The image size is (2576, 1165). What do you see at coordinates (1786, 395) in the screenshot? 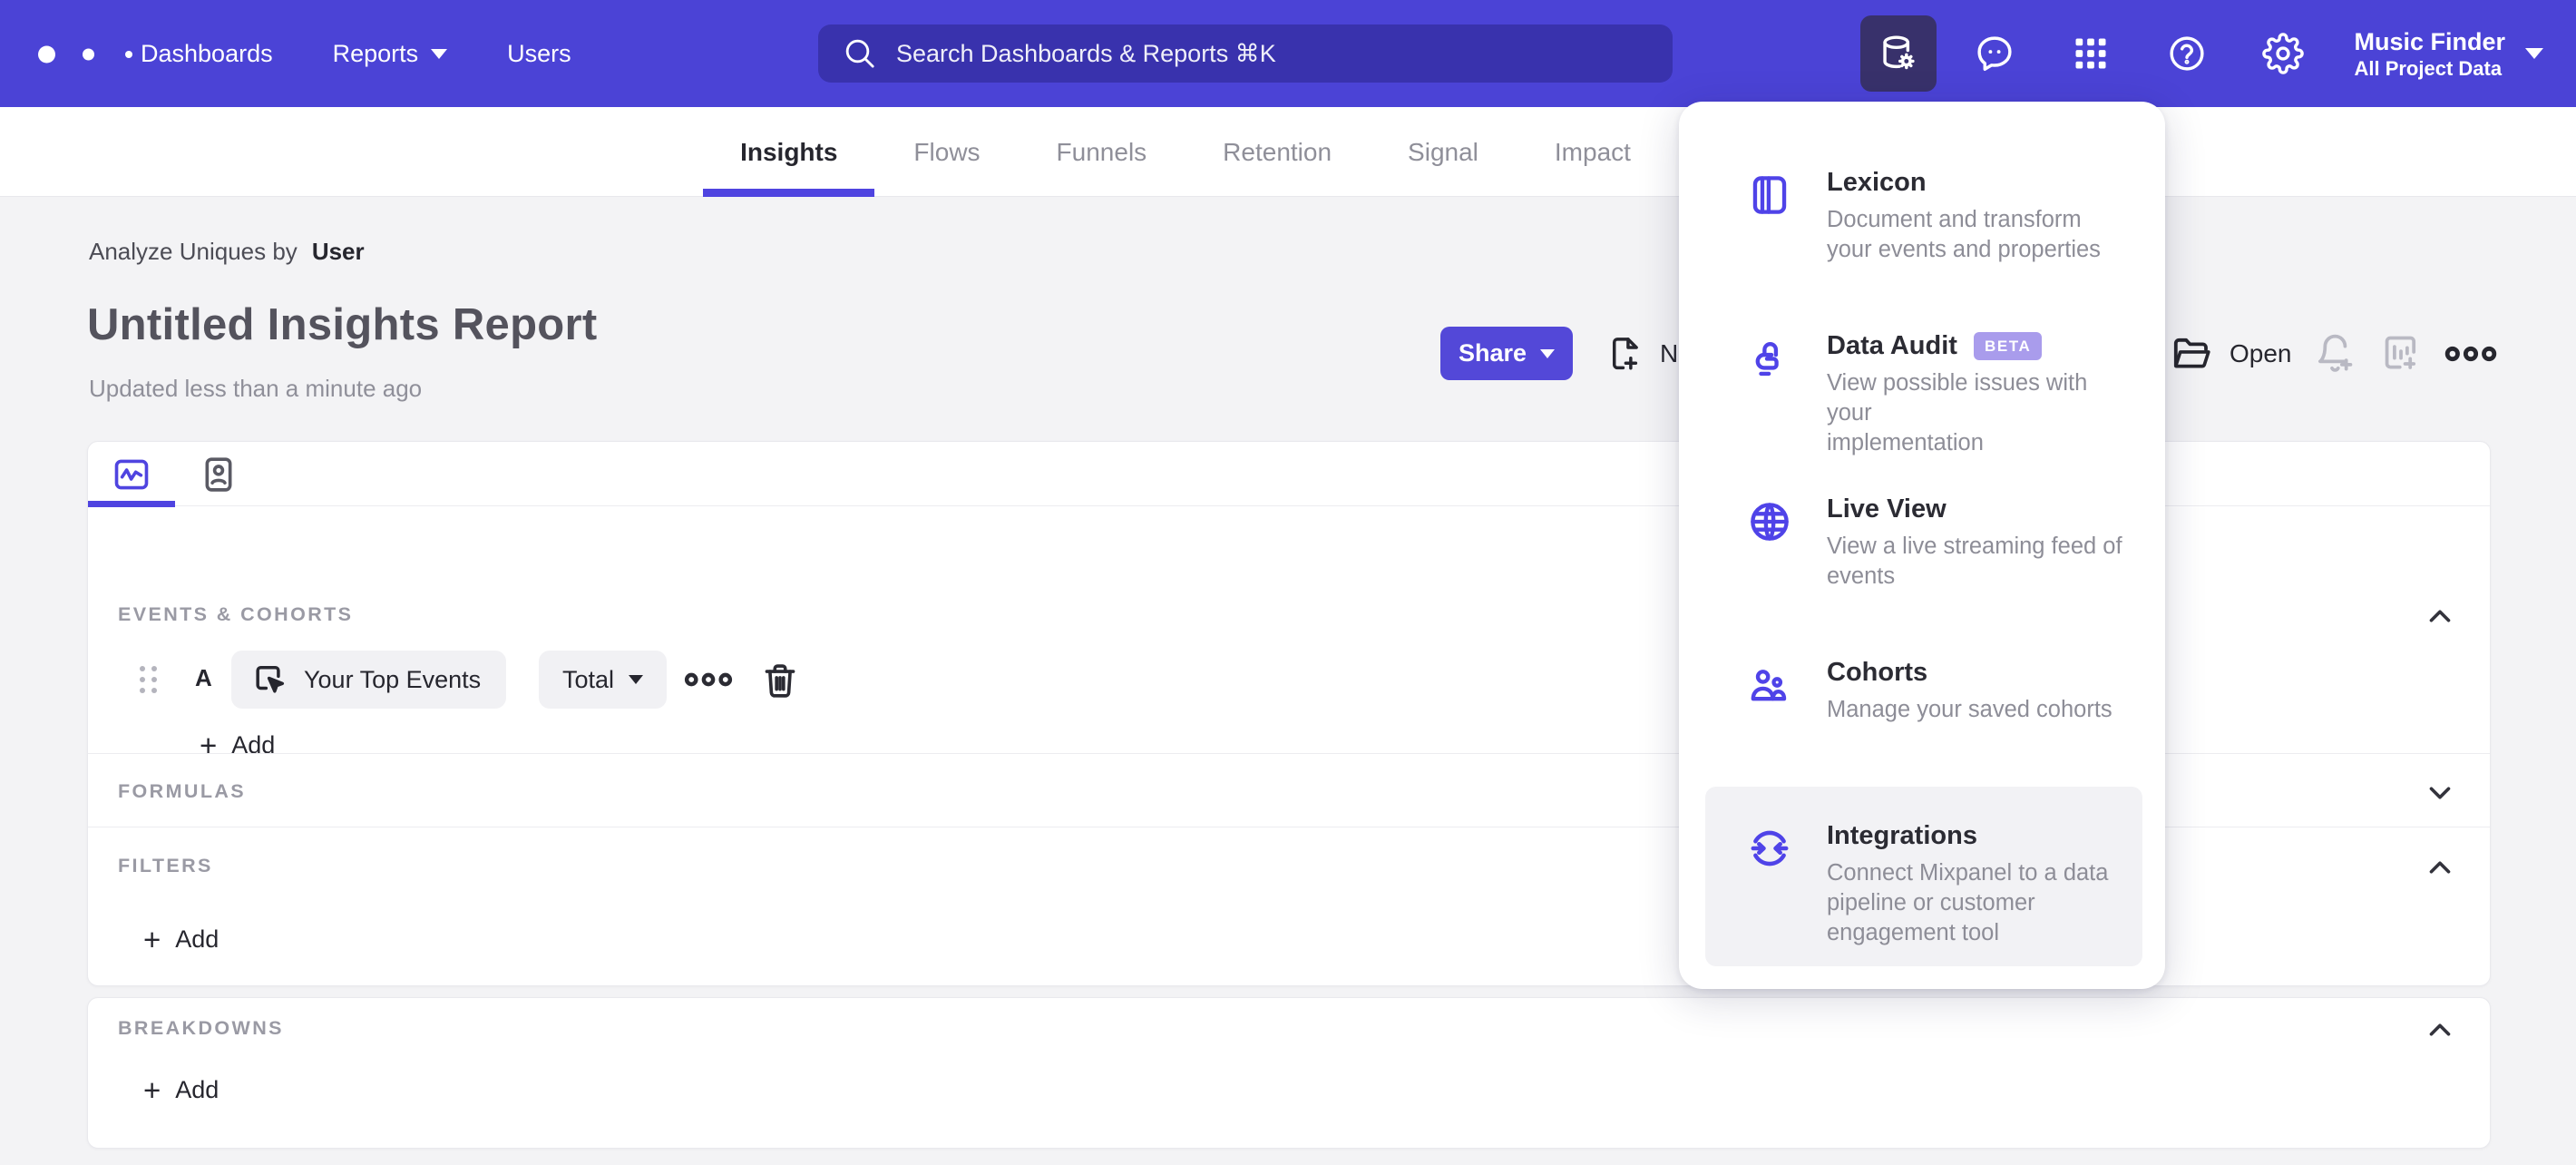
I see `data-audit-lock-icon` at bounding box center [1786, 395].